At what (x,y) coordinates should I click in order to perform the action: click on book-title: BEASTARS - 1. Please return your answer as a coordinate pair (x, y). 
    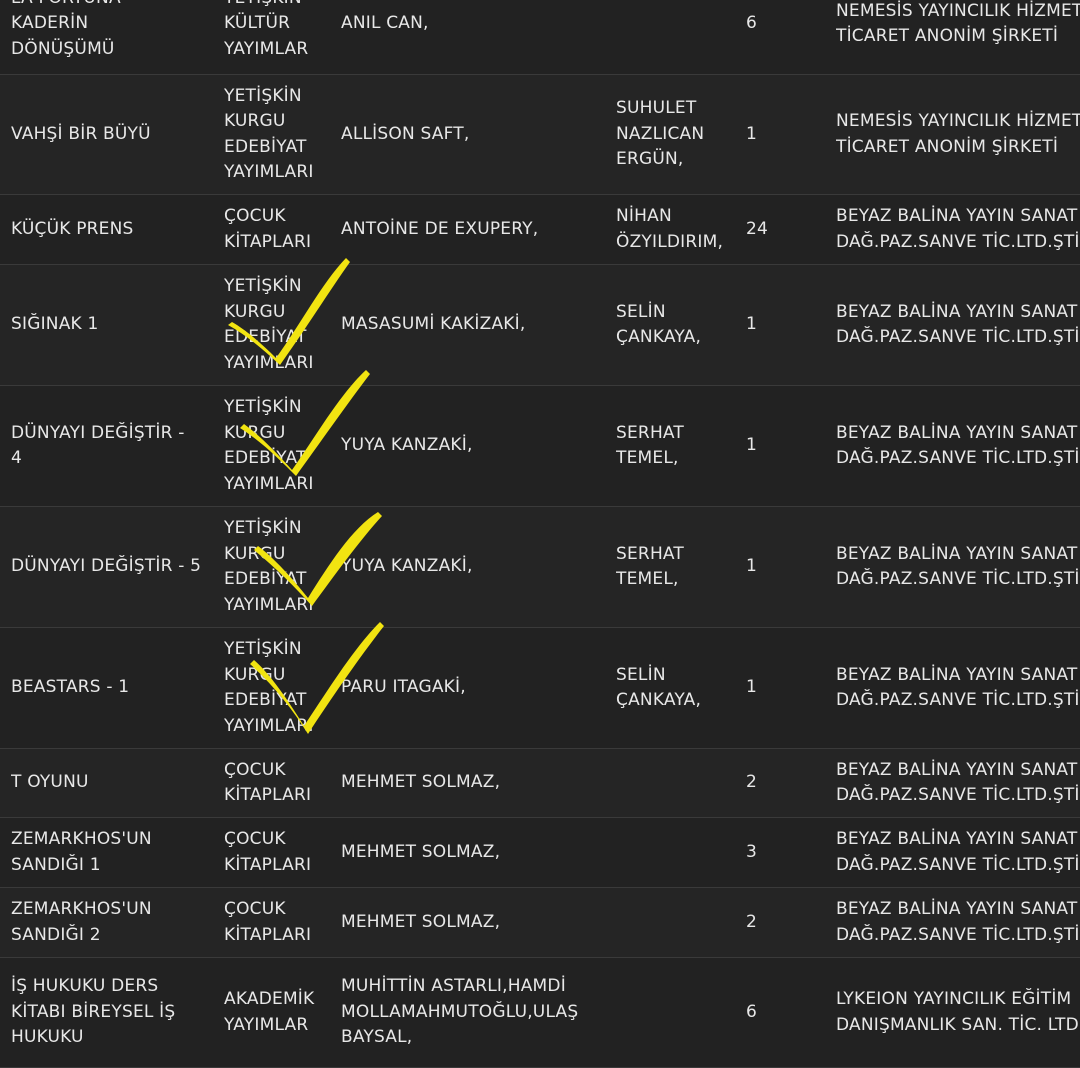
    Looking at the image, I should click on (70, 687).